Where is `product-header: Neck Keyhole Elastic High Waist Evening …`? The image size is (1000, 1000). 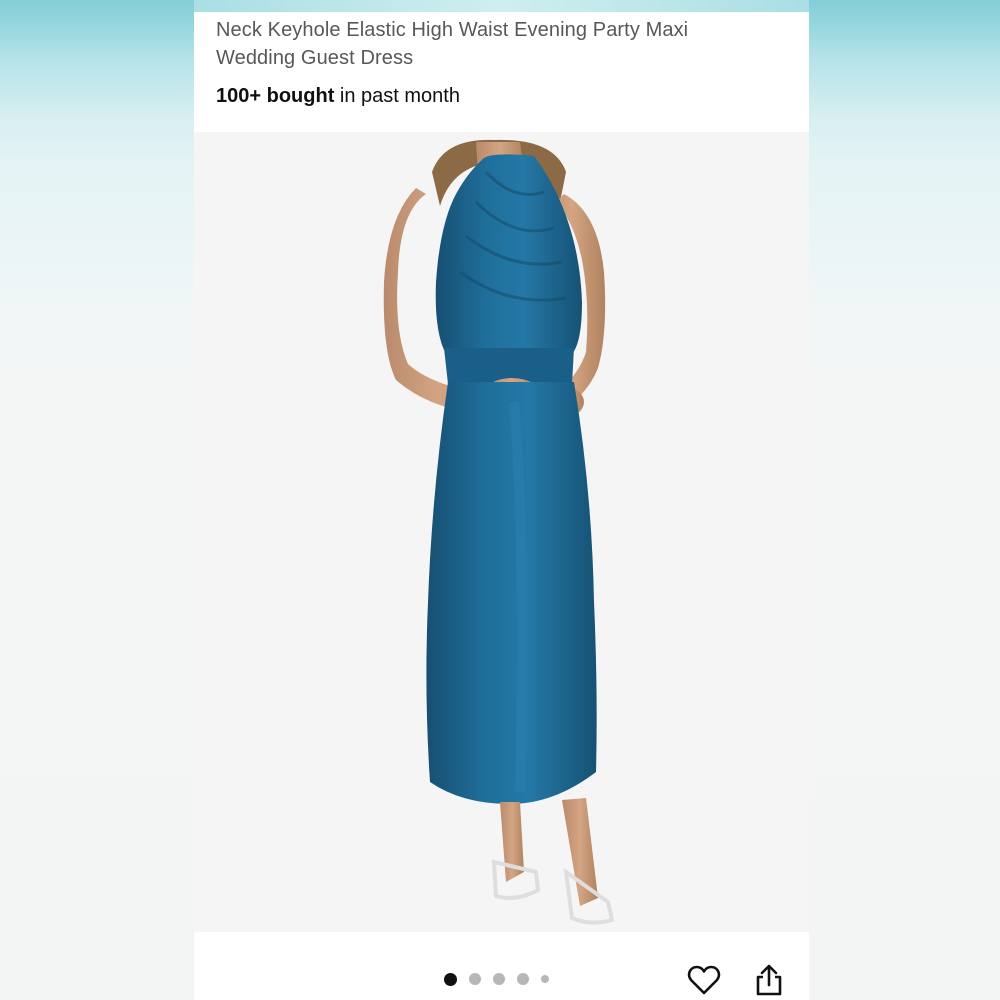 product-header: Neck Keyhole Elastic High Waist Evening … is located at coordinates (506, 63).